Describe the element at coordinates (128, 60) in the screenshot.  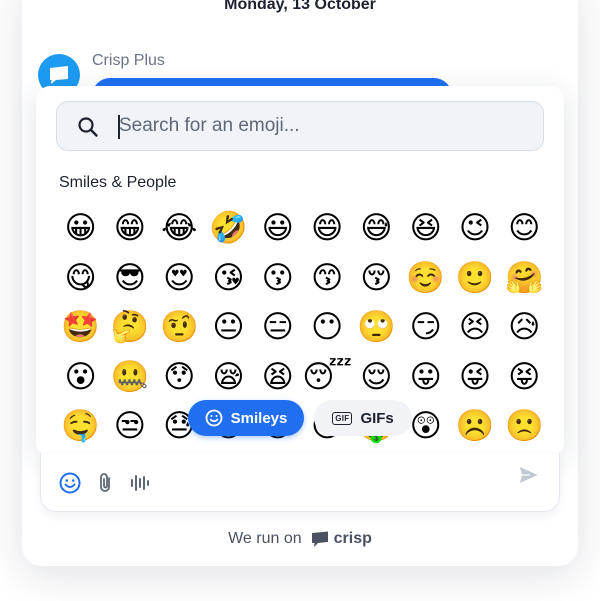
I see `sender-name: Crisp Plus` at that location.